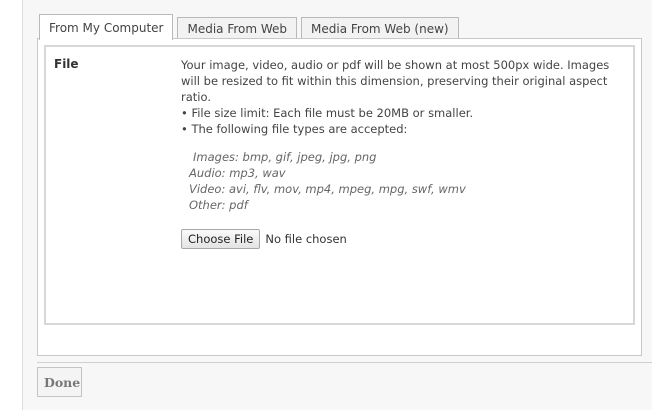 The height and width of the screenshot is (410, 652). What do you see at coordinates (285, 157) in the screenshot?
I see `accepted-types-images: Images: bmp, gif, jpeg, jpg, png` at bounding box center [285, 157].